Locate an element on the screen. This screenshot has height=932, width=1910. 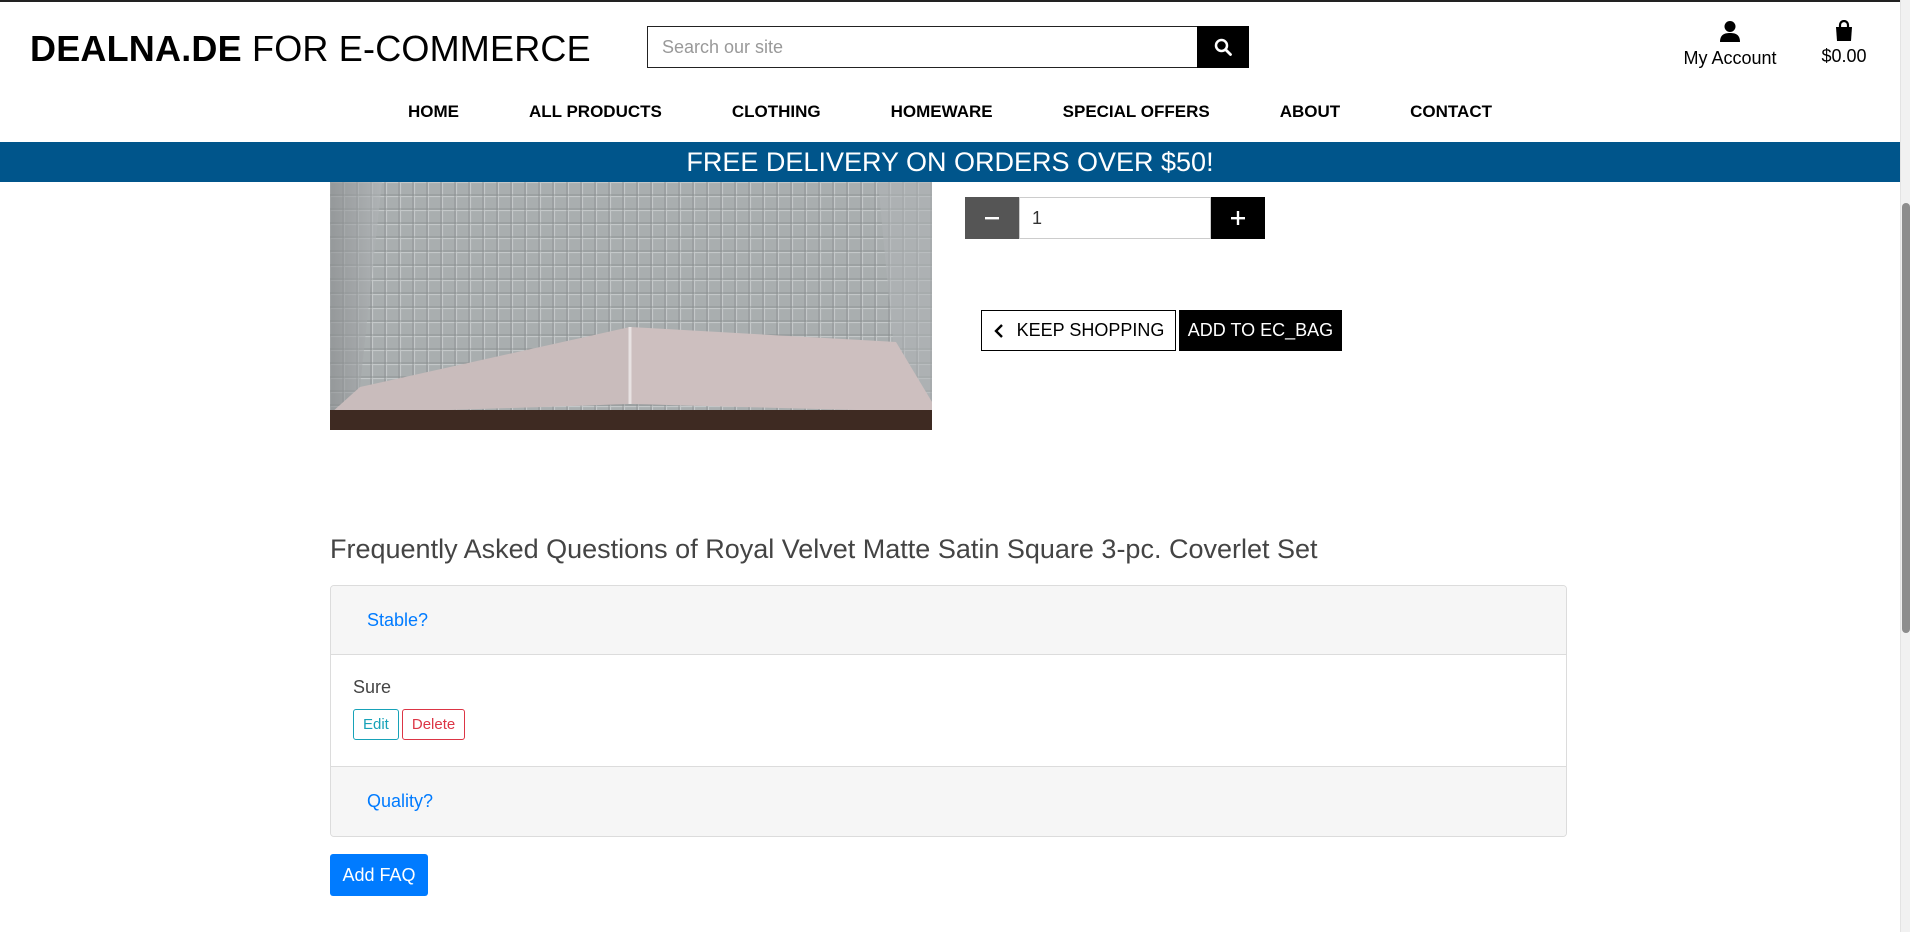
quantity-input is located at coordinates (1115, 218).